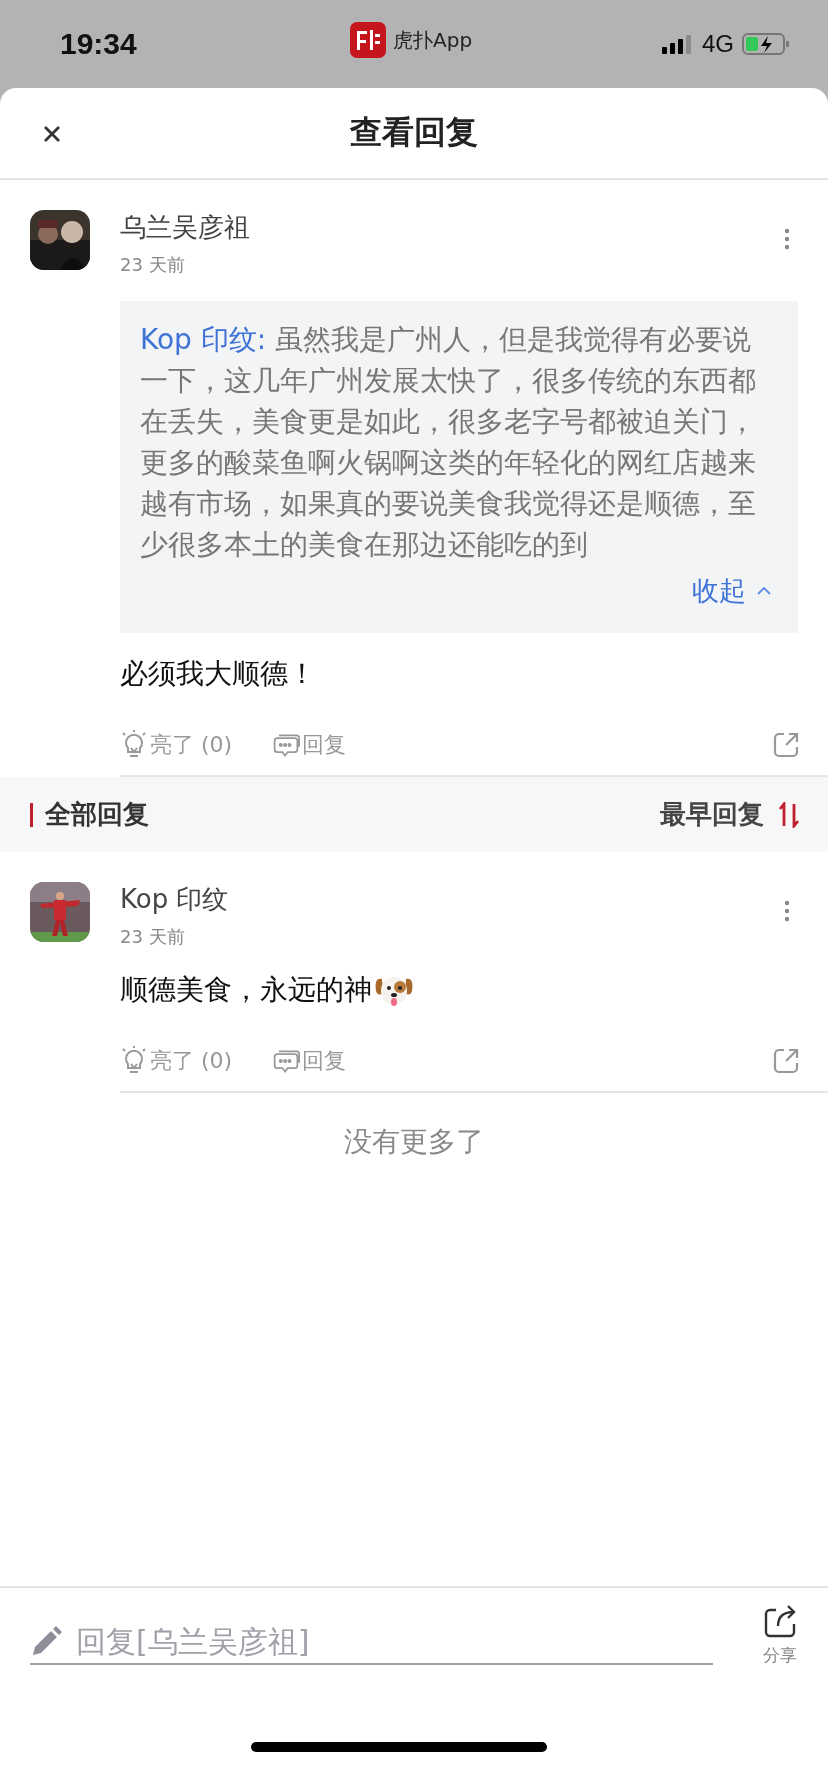 The height and width of the screenshot is (1792, 828). Describe the element at coordinates (218, 674) in the screenshot. I see `comment-text: 必须我大顺德！` at that location.